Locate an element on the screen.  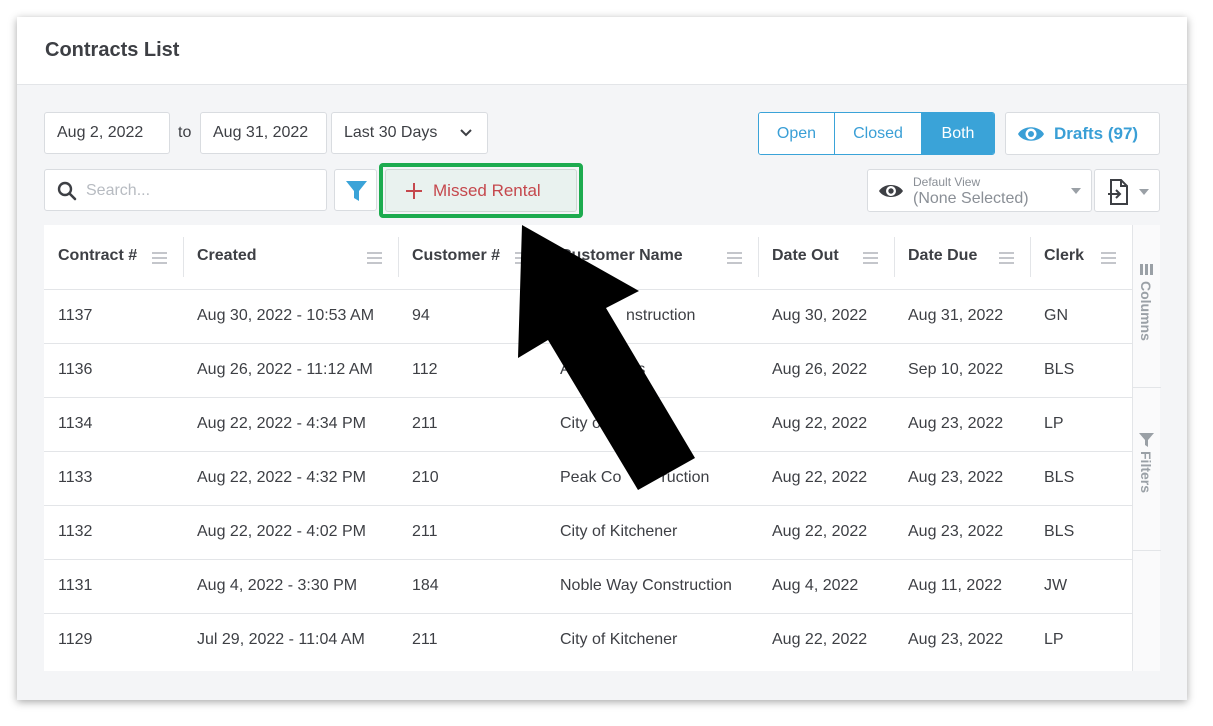
columns-tab-label: Columns is located at coordinates (1146, 311).